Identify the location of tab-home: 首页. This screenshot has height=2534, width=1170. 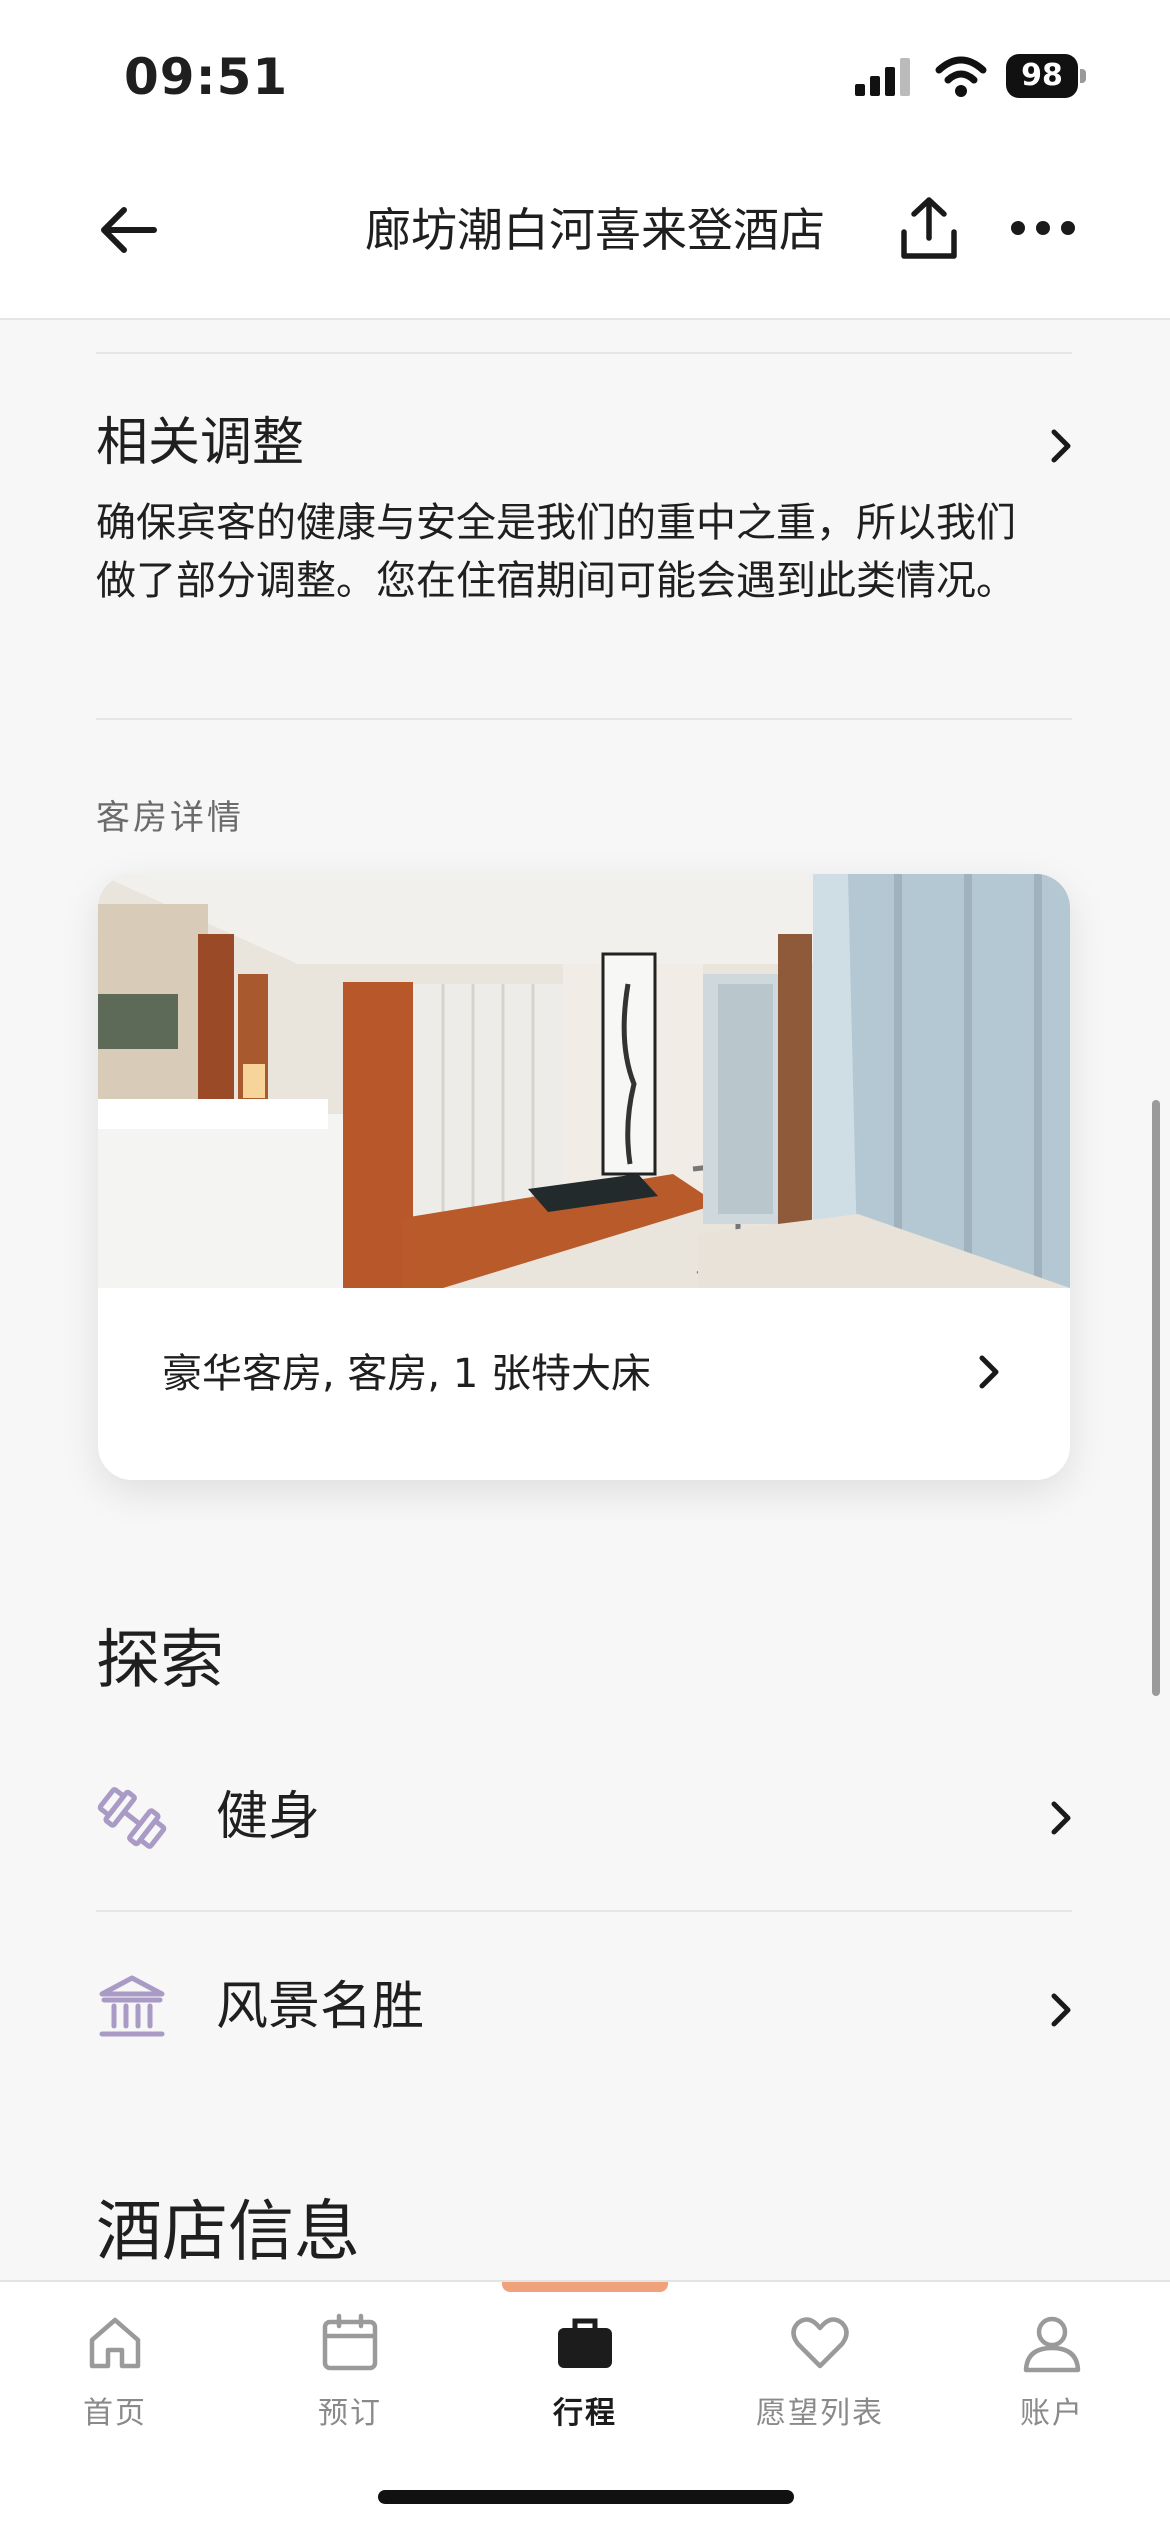
(115, 2372).